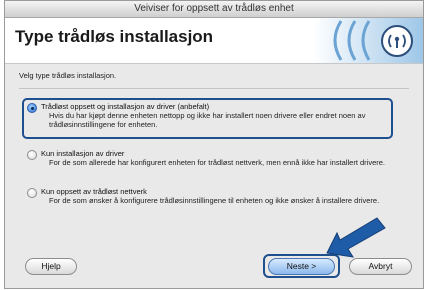  I want to click on radio-full-install, so click(32, 108).